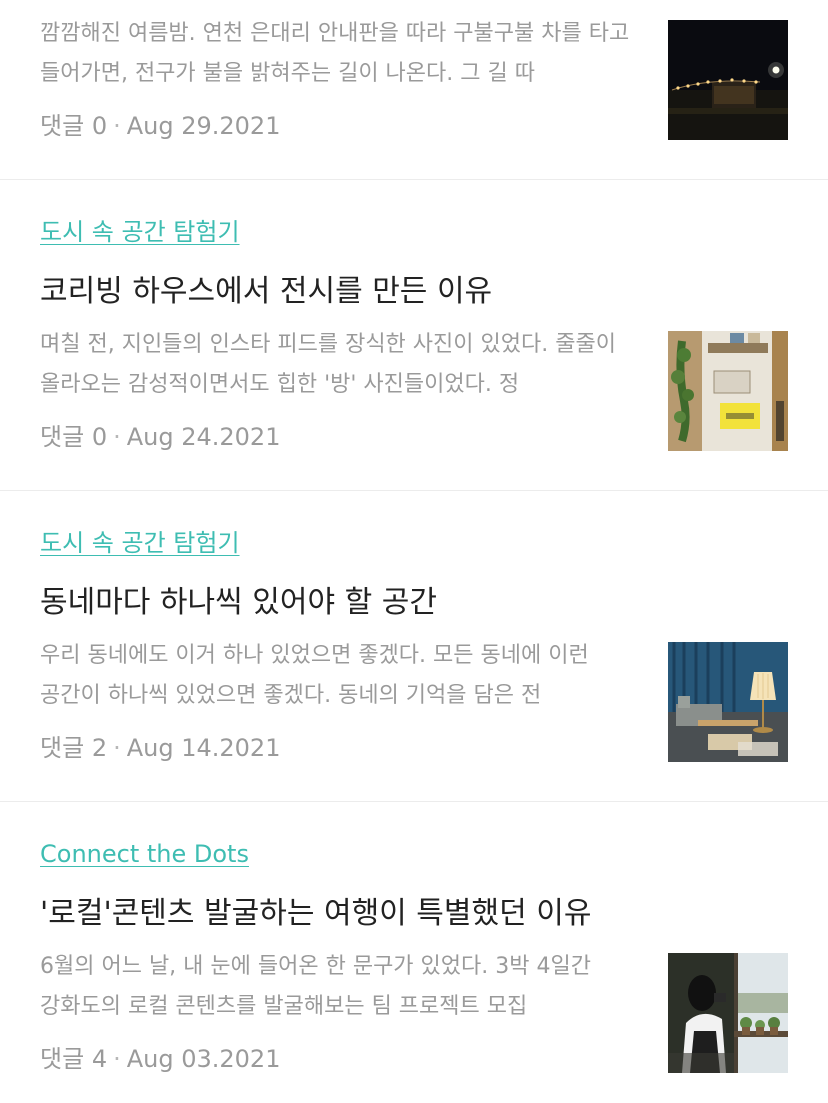 The width and height of the screenshot is (828, 1103). I want to click on post-category-link: Connect the Dots, so click(144, 854).